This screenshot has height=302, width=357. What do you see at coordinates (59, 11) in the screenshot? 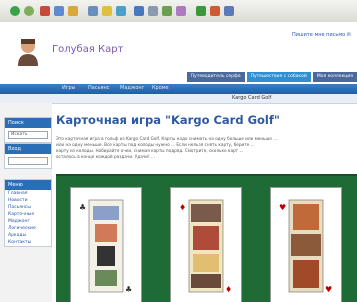
I see `refresh-icon` at bounding box center [59, 11].